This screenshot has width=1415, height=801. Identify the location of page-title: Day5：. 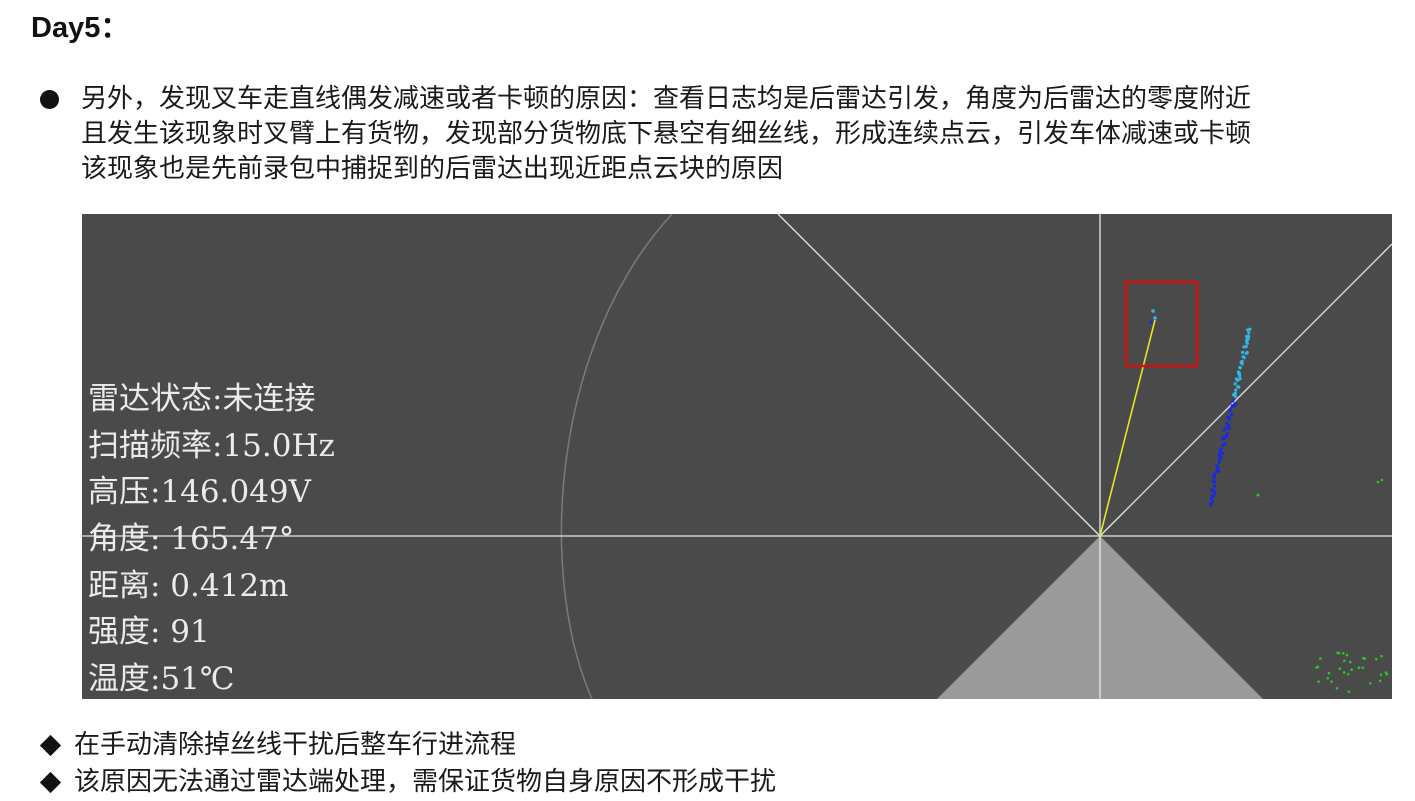
(80, 28).